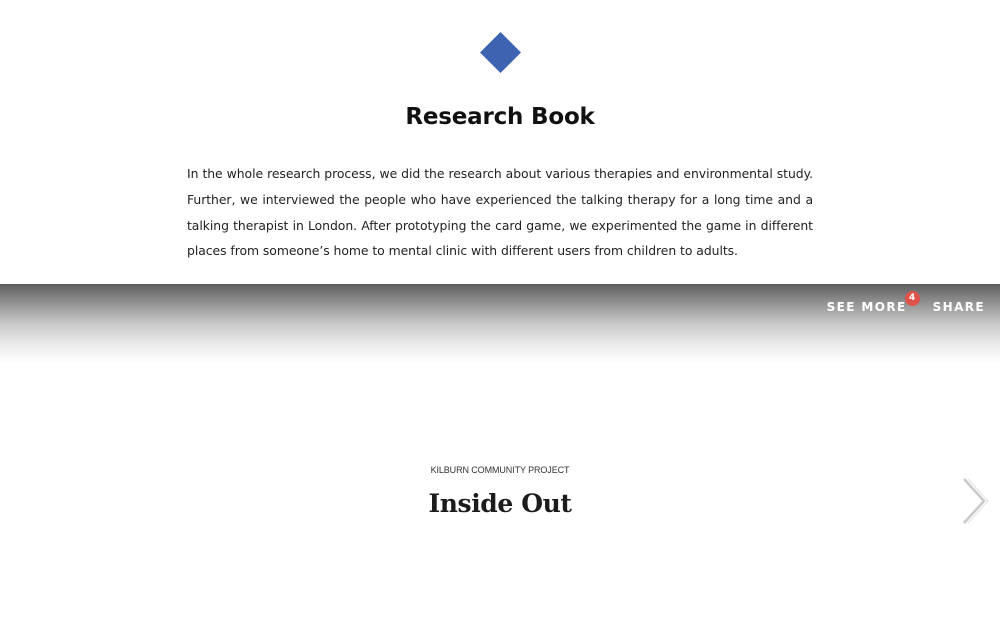 Image resolution: width=1000 pixels, height=640 pixels. What do you see at coordinates (500, 503) in the screenshot?
I see `next-project-title: Inside Out` at bounding box center [500, 503].